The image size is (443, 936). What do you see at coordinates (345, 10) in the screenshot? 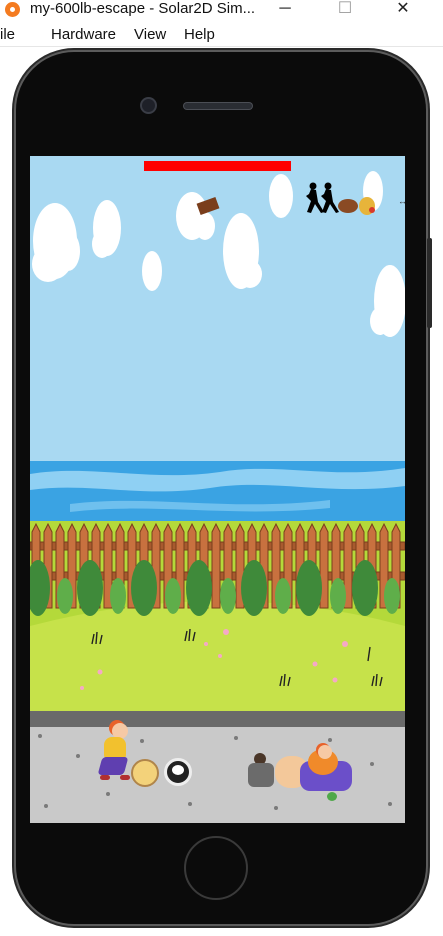
I see `maximize-button: ☐` at bounding box center [345, 10].